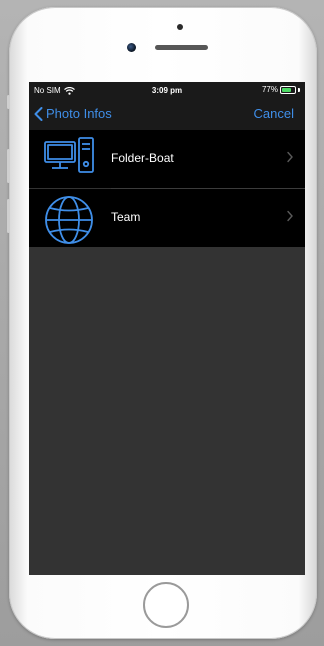  Describe the element at coordinates (167, 115) in the screenshot. I see `navigation-bar: Photo Infos Cancel` at that location.